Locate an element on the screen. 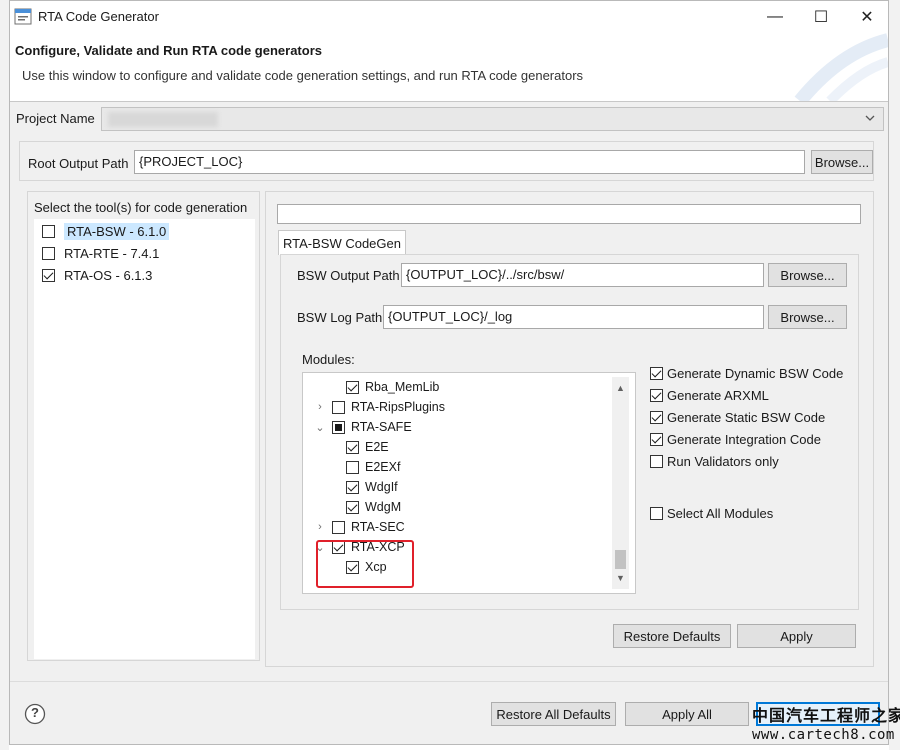  bsw-log-label: BSW Log Path is located at coordinates (340, 317).